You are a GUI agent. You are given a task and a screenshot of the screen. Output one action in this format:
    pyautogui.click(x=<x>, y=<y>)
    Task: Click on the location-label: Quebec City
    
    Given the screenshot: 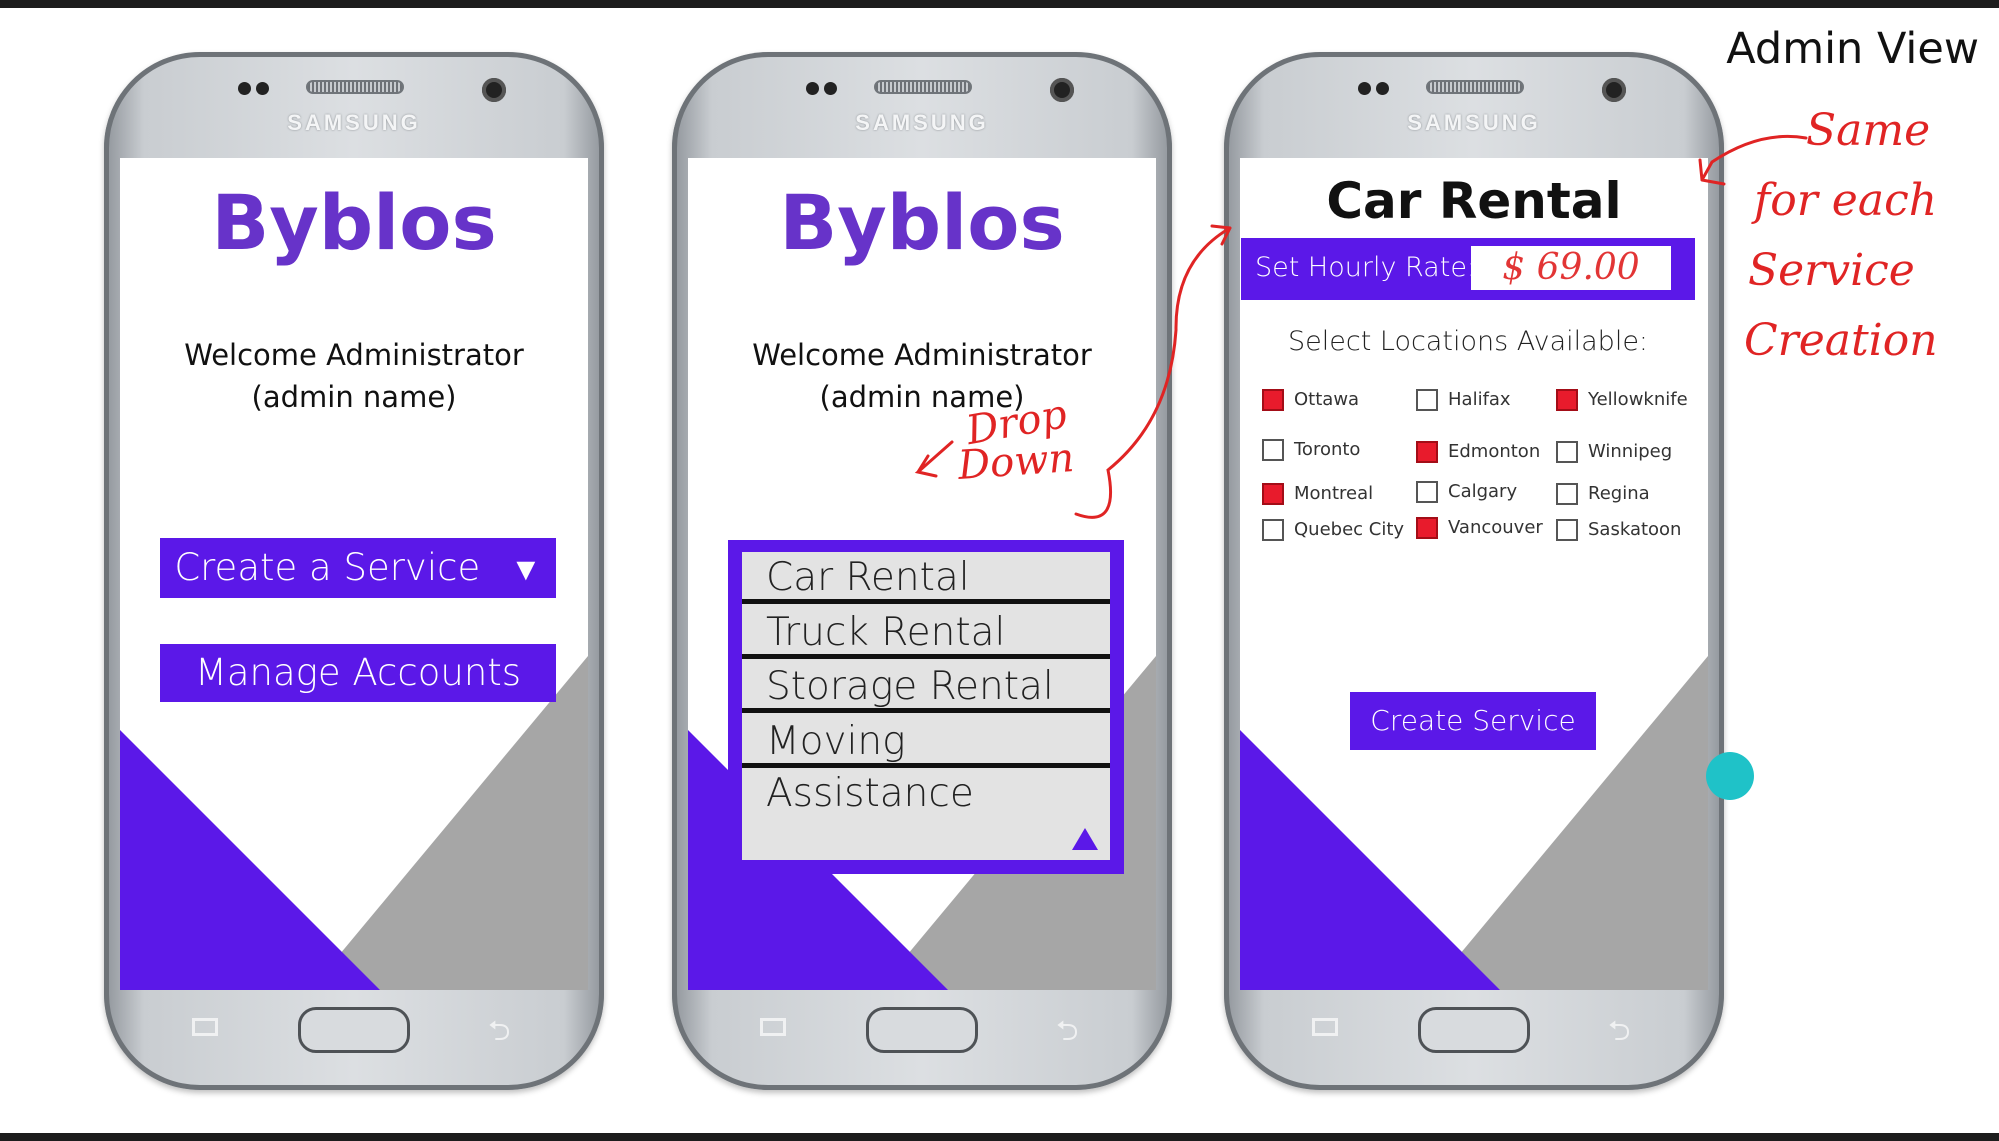 What is the action you would take?
    pyautogui.click(x=1349, y=529)
    